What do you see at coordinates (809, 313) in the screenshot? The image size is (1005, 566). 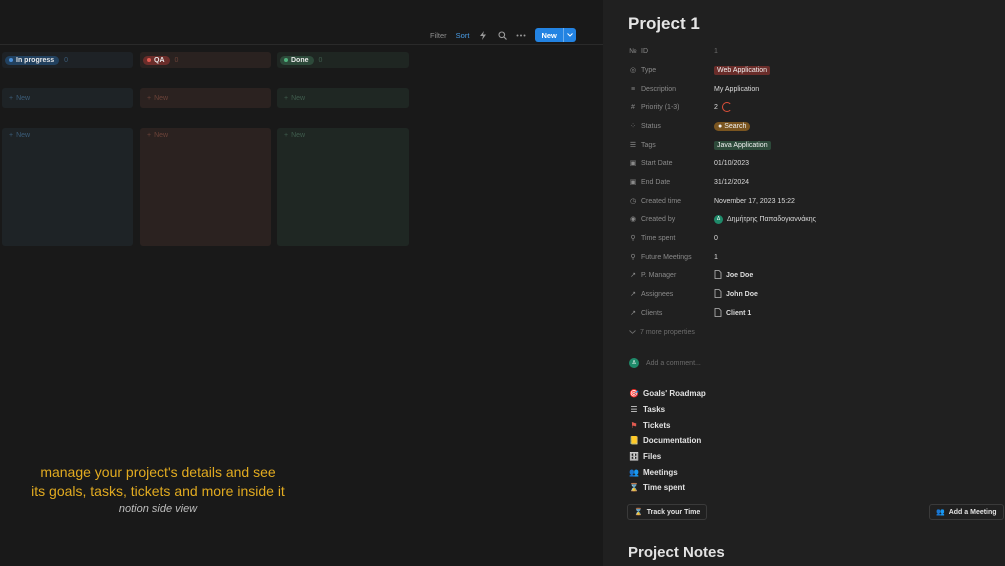 I see `property-clients: ↗ Clients Client 1` at bounding box center [809, 313].